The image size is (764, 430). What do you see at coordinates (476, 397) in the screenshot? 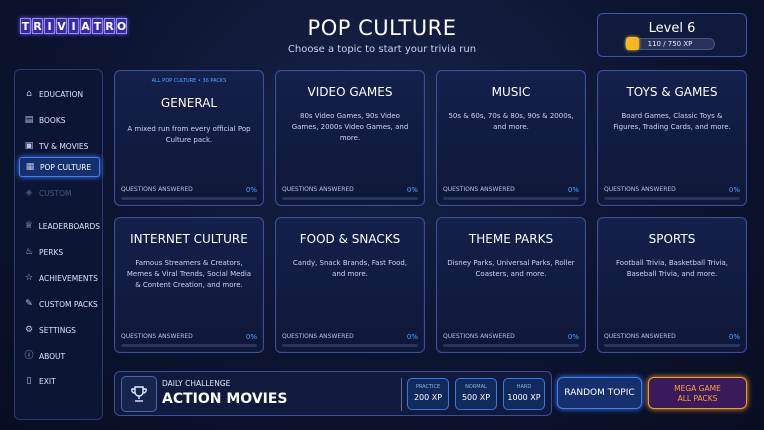
I see `difficulty-xp: 500 XP` at bounding box center [476, 397].